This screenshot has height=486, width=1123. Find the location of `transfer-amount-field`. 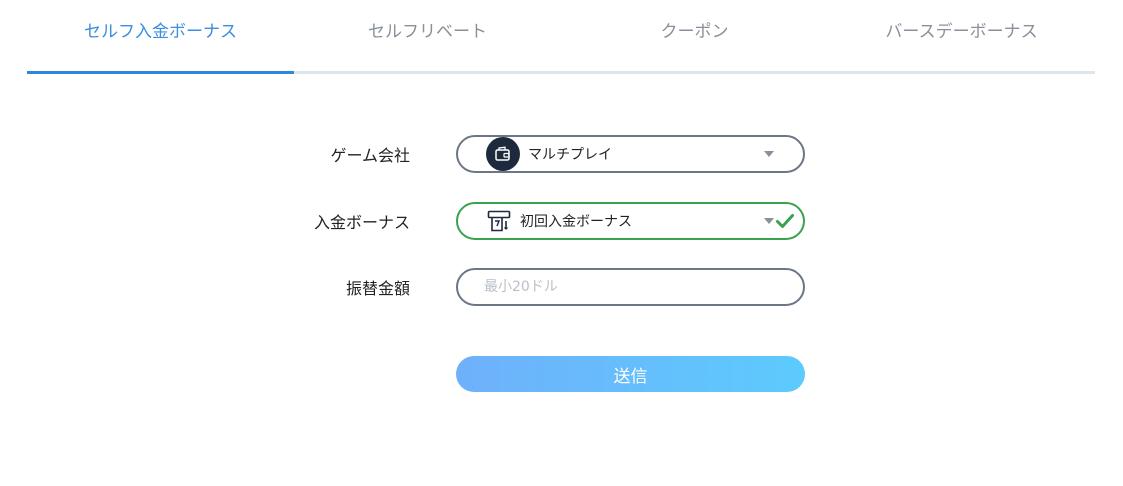

transfer-amount-field is located at coordinates (630, 287).